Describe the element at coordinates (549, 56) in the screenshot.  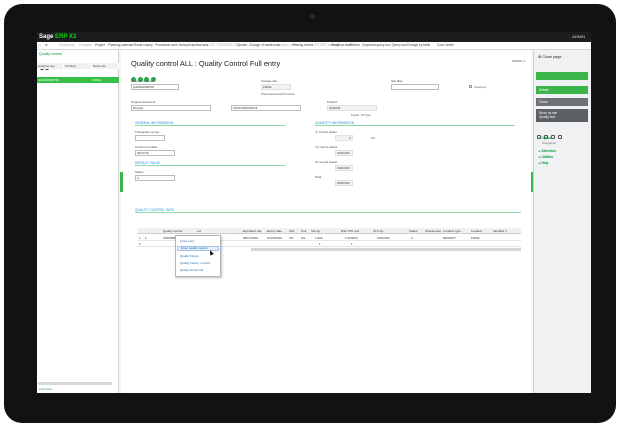
I see `close-page-button: ⊗ Close page` at that location.